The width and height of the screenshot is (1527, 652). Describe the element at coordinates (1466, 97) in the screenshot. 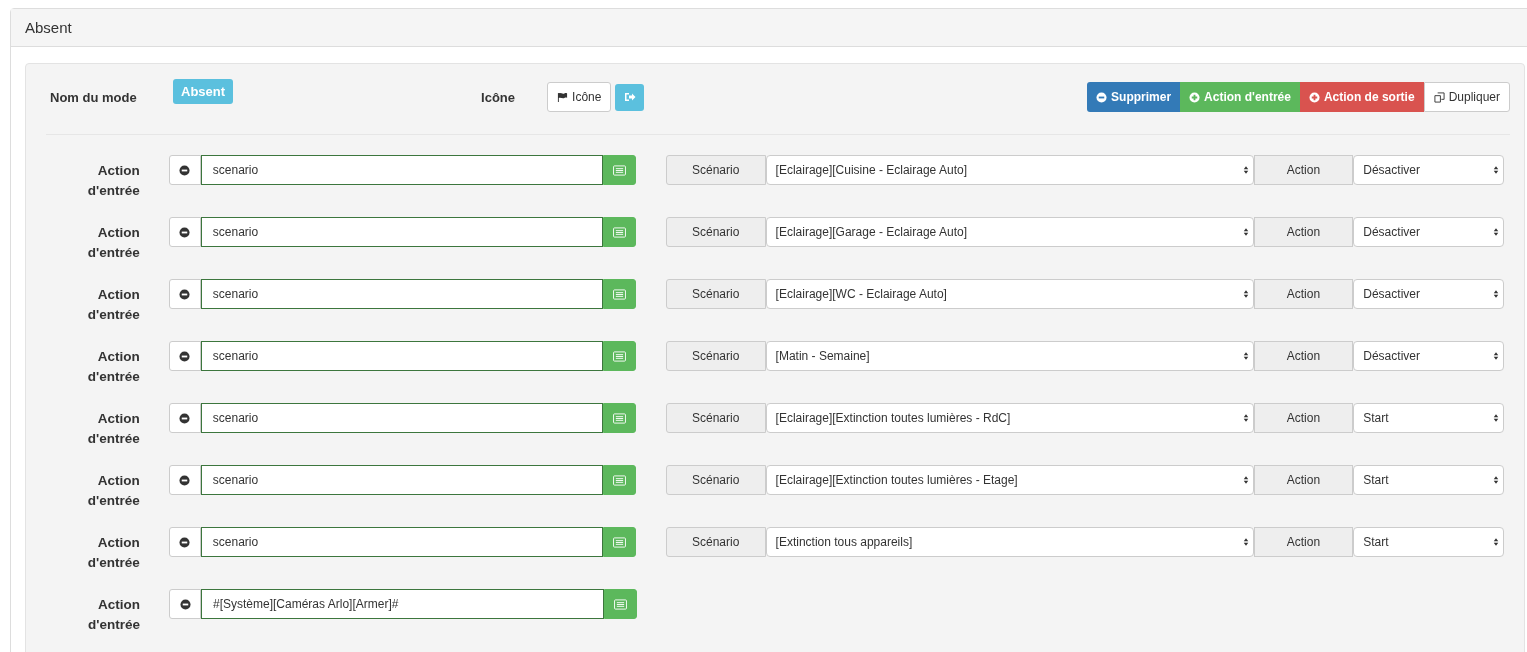

I see `duplicate-button: Dupliquer` at that location.